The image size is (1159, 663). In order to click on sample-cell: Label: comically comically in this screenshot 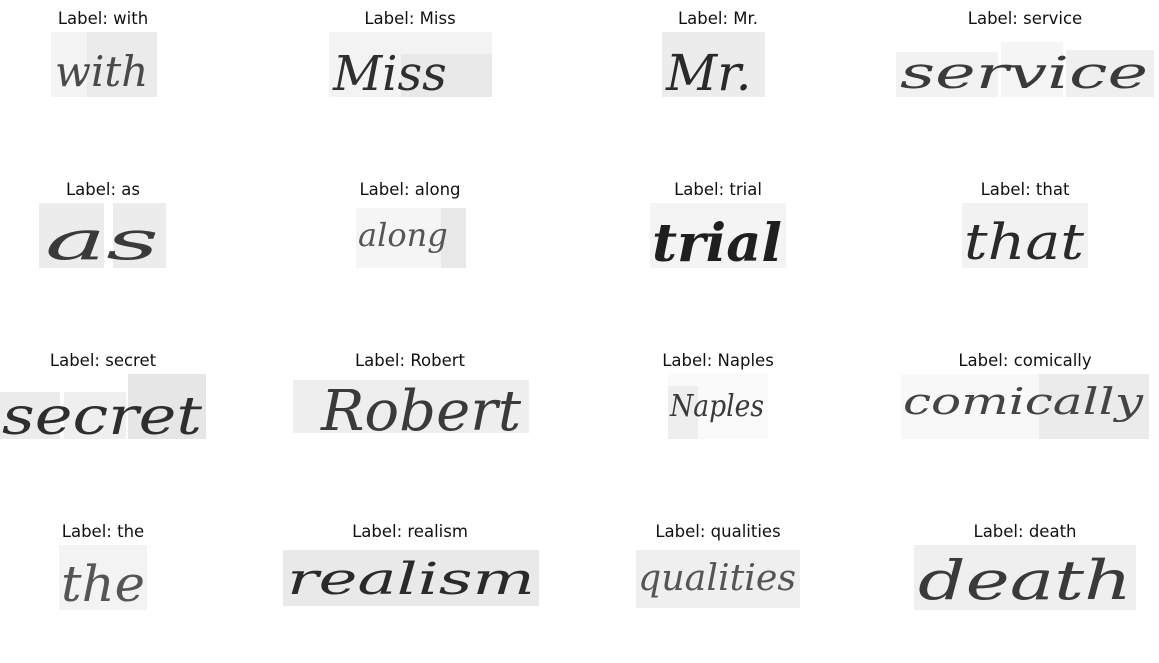, I will do `click(1024, 417)`.